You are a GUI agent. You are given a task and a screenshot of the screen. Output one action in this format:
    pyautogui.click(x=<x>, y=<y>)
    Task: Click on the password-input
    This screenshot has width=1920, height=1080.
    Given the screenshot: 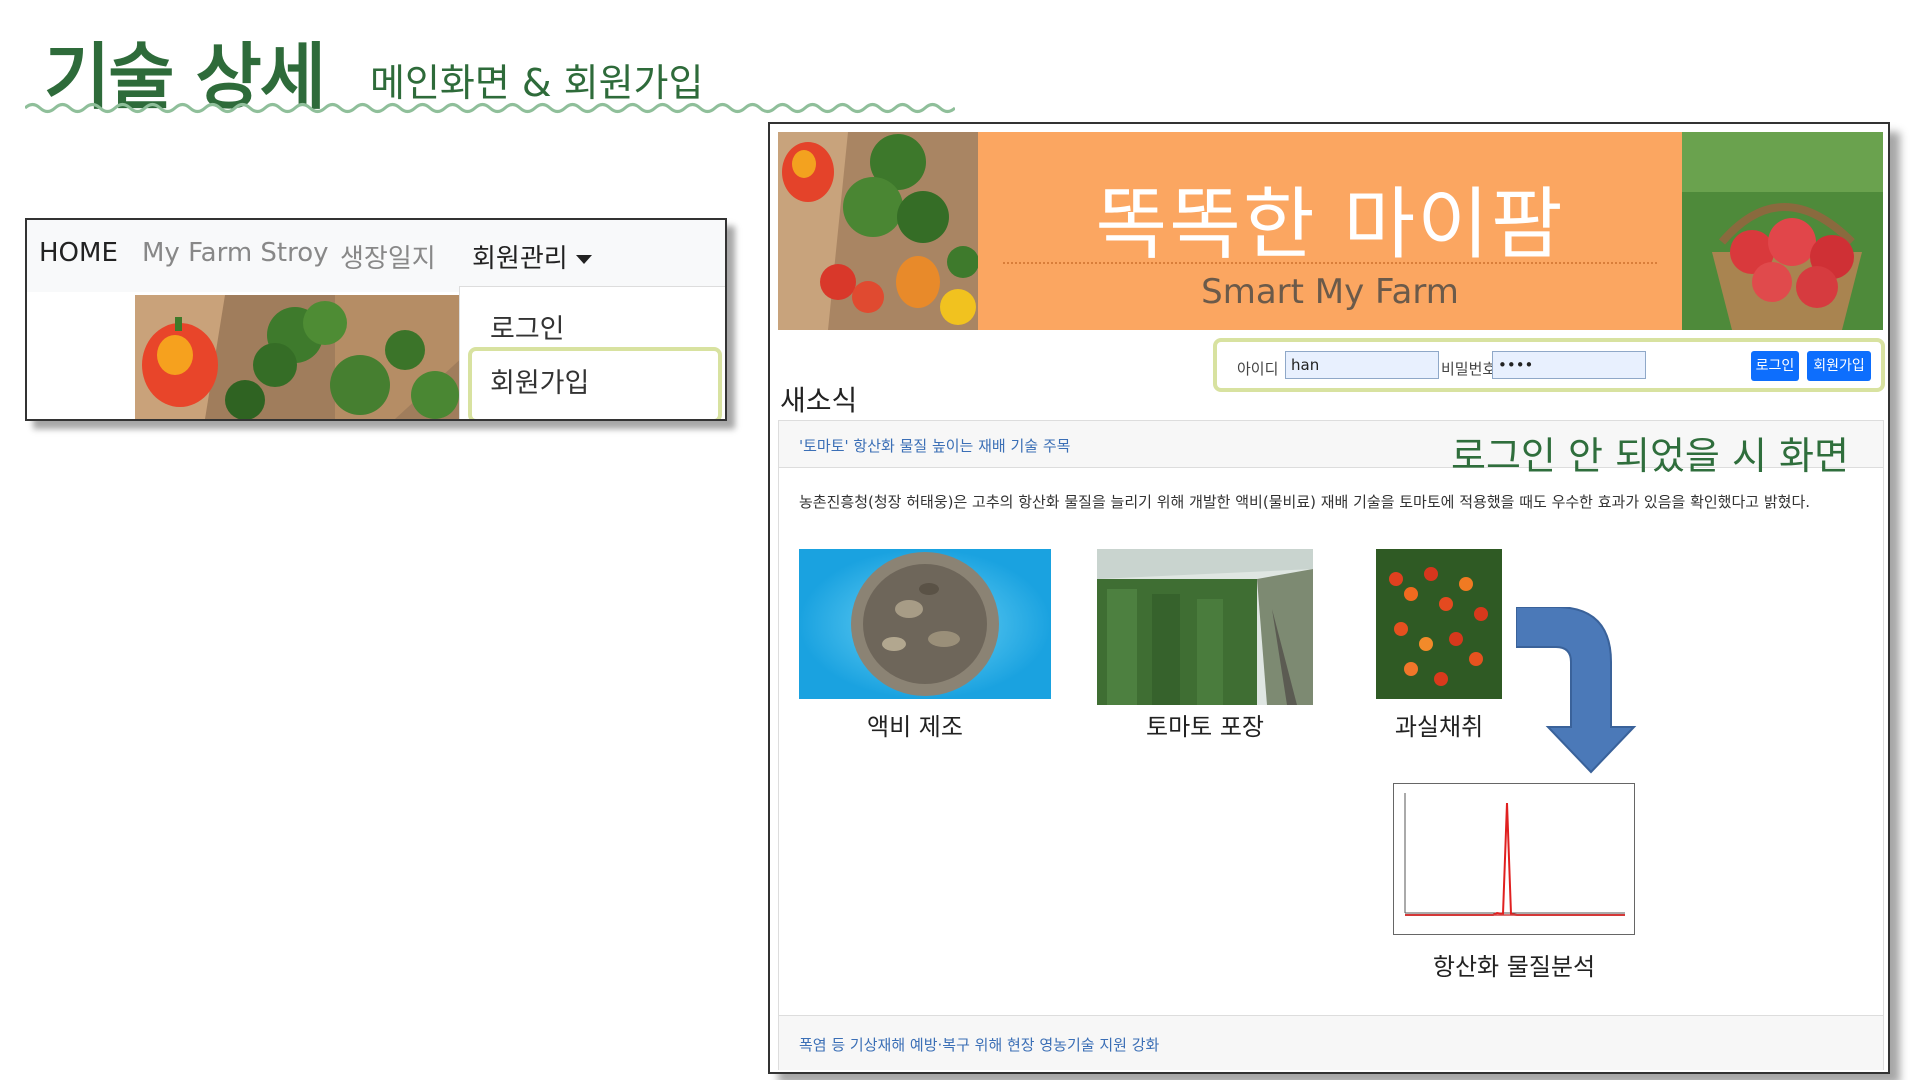 What is the action you would take?
    pyautogui.click(x=1569, y=365)
    